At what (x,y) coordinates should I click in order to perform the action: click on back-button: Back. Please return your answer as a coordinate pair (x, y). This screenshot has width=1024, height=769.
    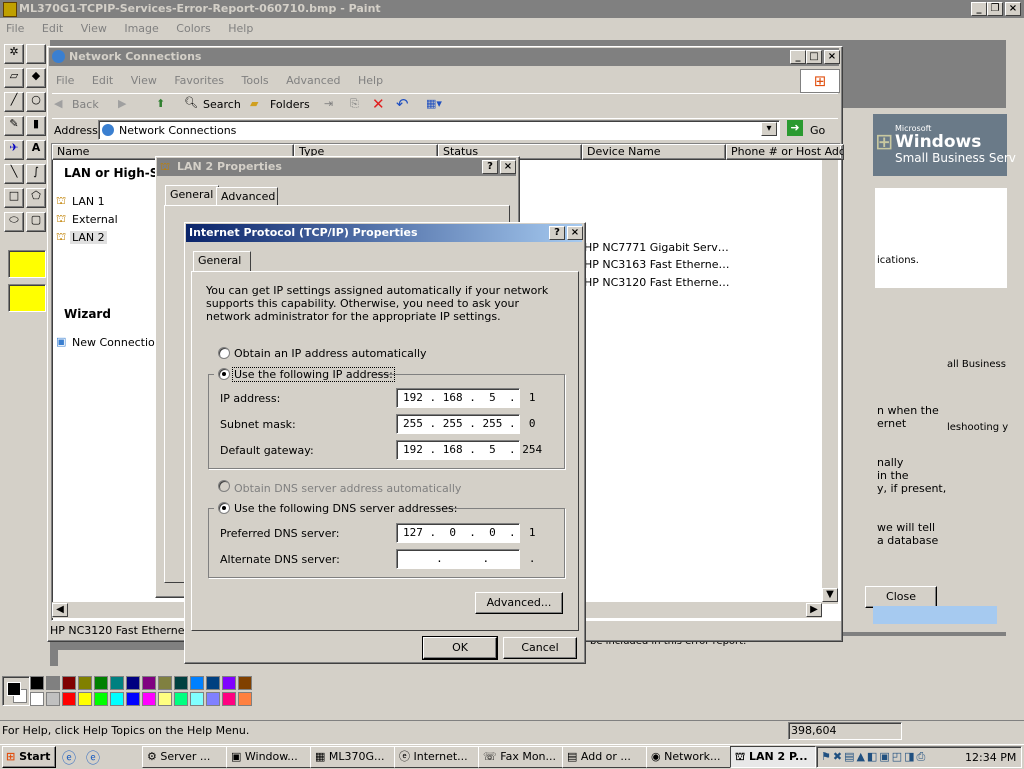
    Looking at the image, I should click on (85, 104).